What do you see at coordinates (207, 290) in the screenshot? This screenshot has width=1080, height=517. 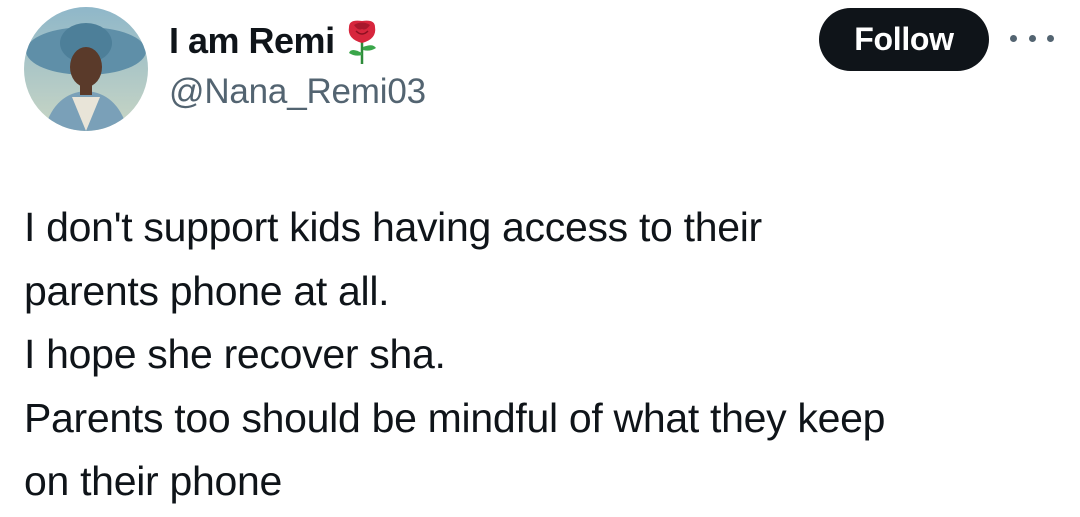 I see `tweet-line: parents phone at all.` at bounding box center [207, 290].